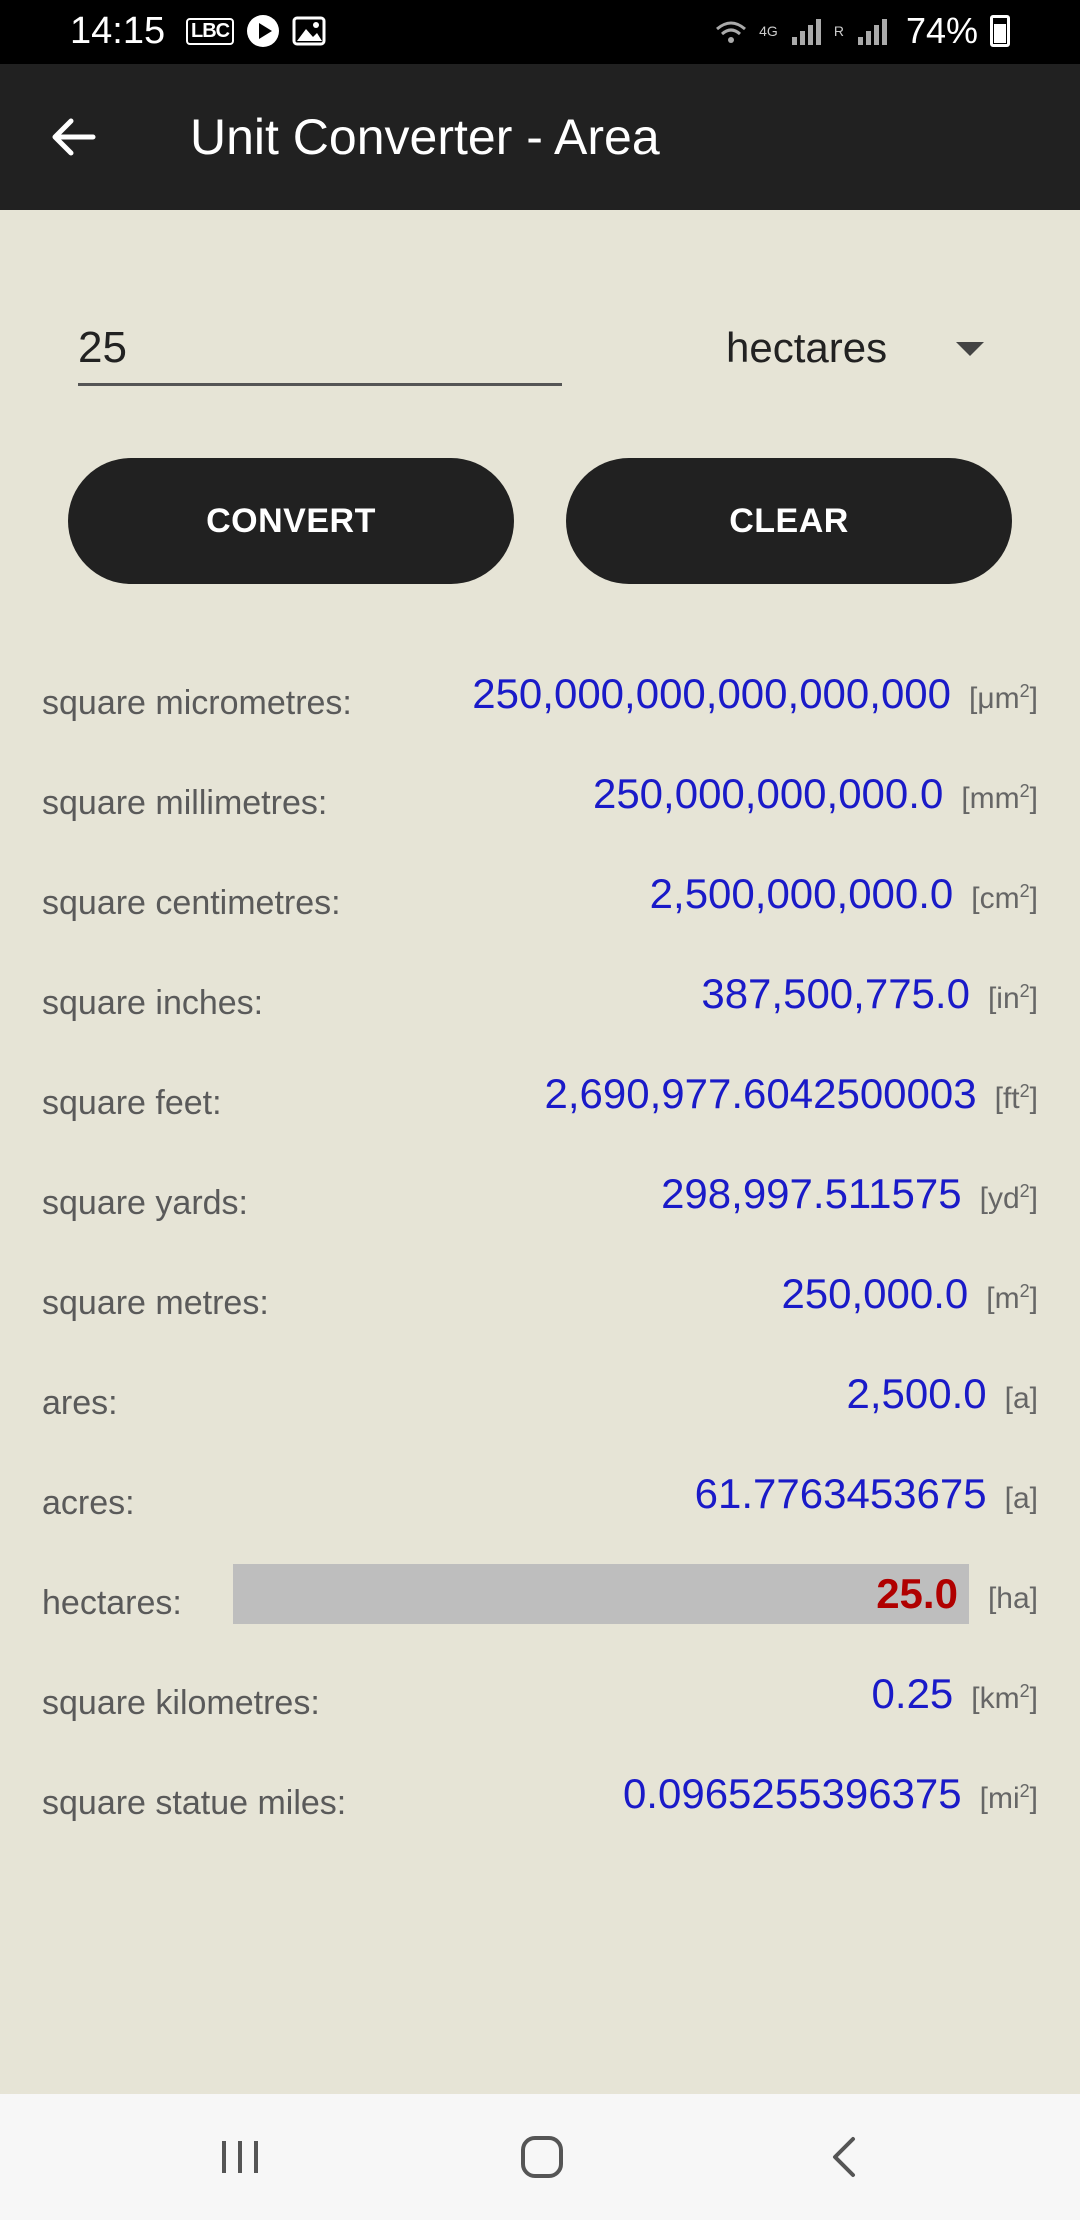 Image resolution: width=1080 pixels, height=2220 pixels. What do you see at coordinates (185, 803) in the screenshot?
I see `result-label: square millimetres:` at bounding box center [185, 803].